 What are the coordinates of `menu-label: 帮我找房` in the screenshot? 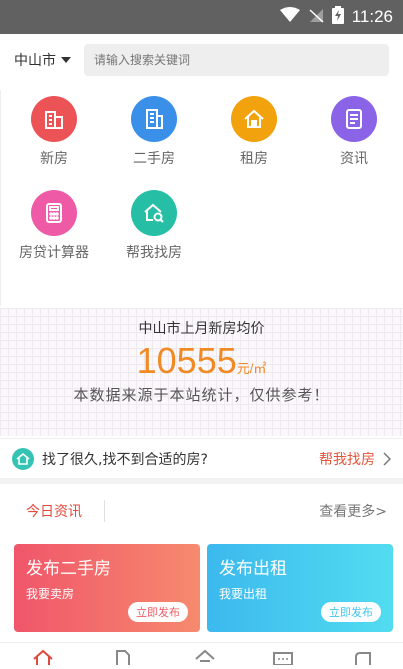 It's located at (154, 253).